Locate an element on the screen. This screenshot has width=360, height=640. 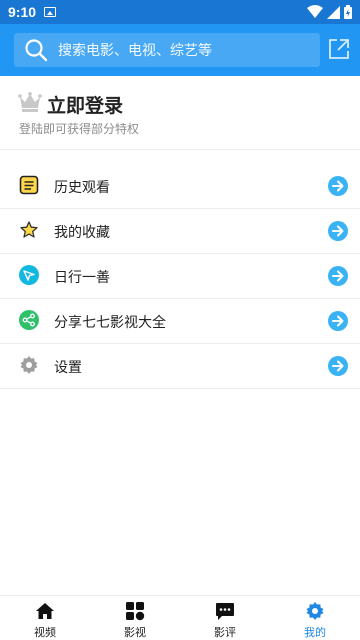
search-icon is located at coordinates (36, 50).